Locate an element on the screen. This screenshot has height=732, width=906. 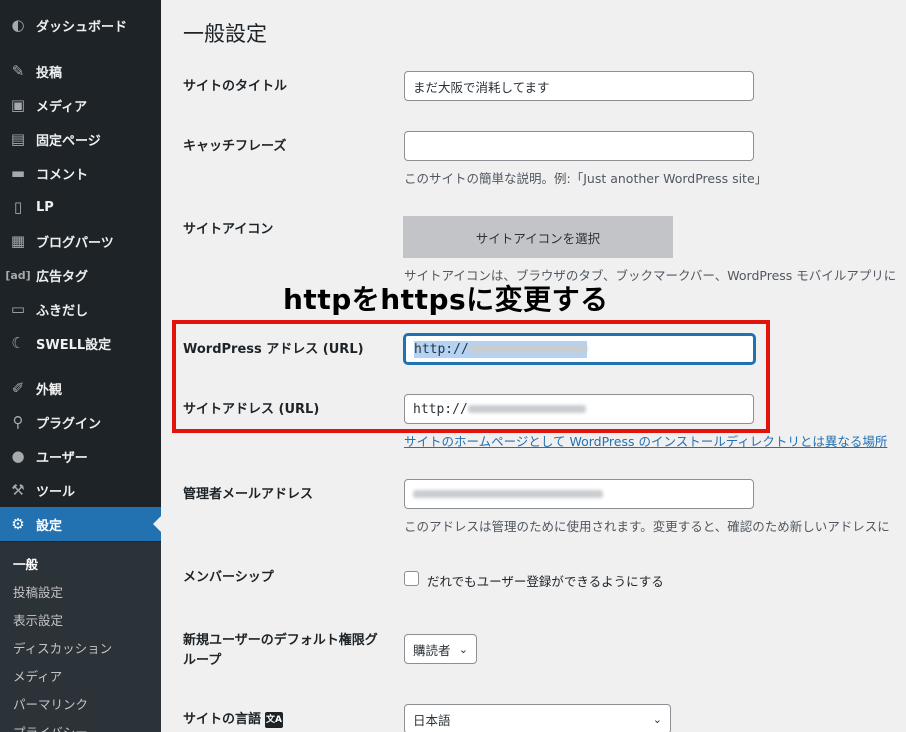
membership-checkbox-label: だれでもユーザー登録ができるようにする is located at coordinates (545, 580).